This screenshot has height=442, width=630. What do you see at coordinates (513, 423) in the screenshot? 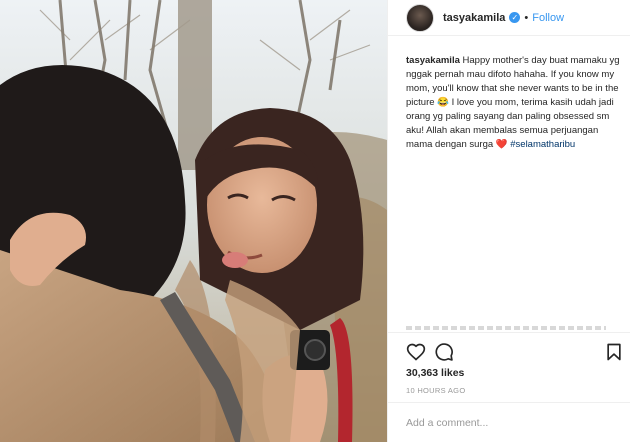
I see `comment-input` at bounding box center [513, 423].